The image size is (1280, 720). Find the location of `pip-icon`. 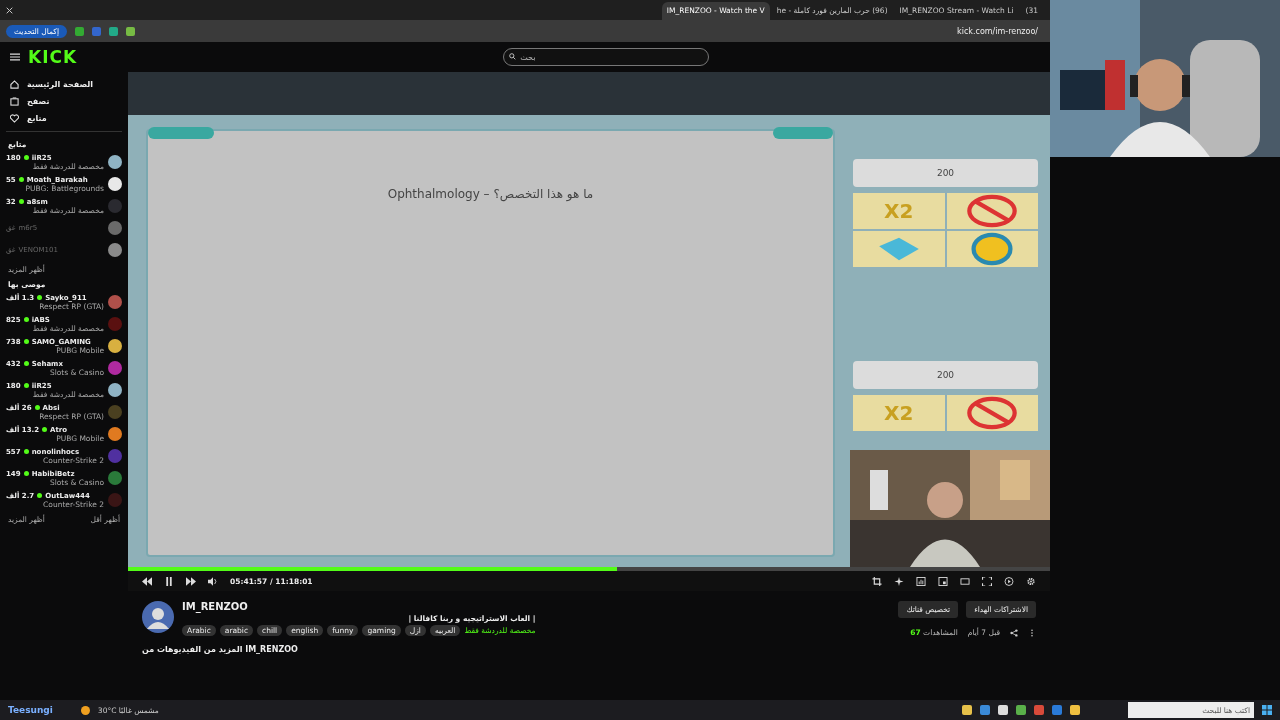

pip-icon is located at coordinates (943, 581).